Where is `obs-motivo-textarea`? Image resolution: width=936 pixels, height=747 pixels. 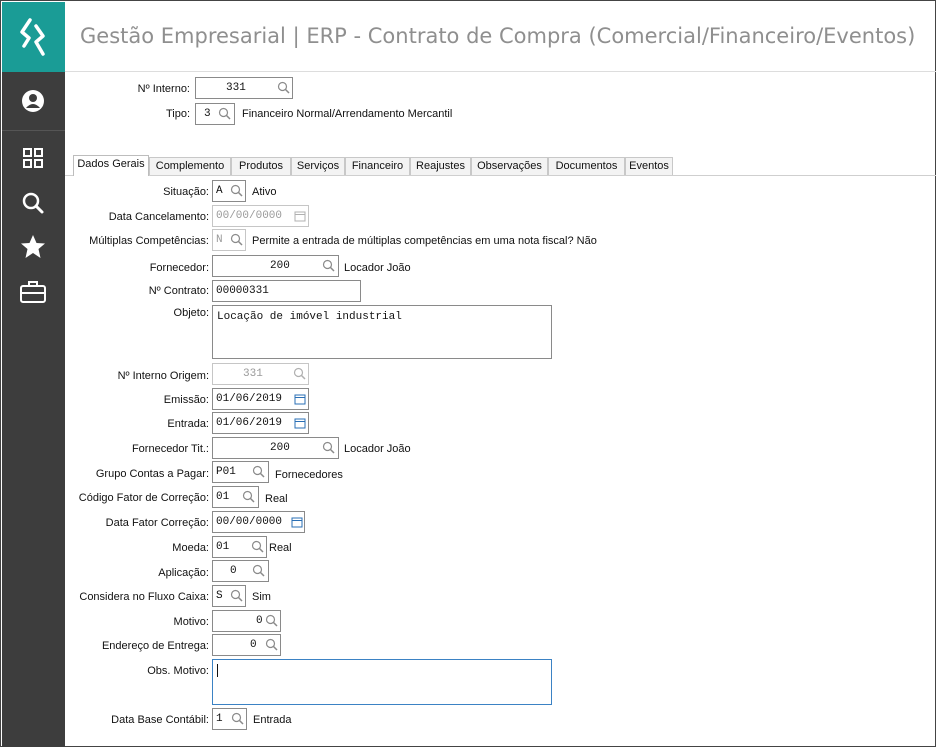 obs-motivo-textarea is located at coordinates (382, 682).